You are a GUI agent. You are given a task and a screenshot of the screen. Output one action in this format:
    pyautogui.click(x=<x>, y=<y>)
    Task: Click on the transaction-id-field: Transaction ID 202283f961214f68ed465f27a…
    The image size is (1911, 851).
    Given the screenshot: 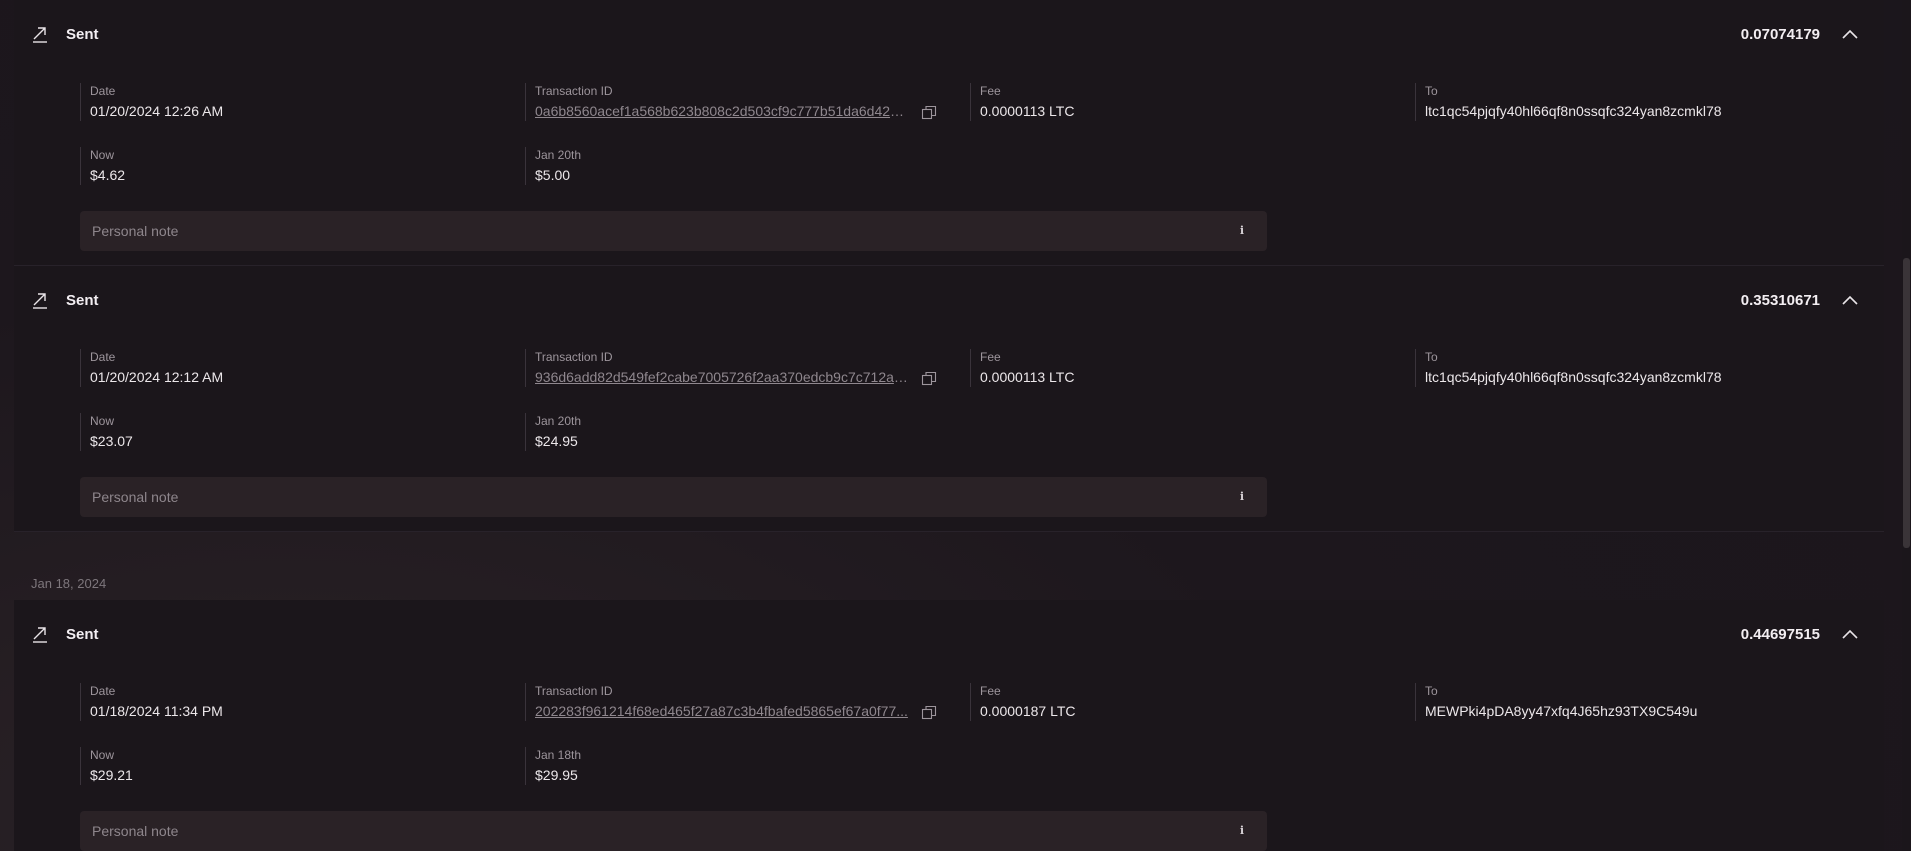 What is the action you would take?
    pyautogui.click(x=731, y=702)
    